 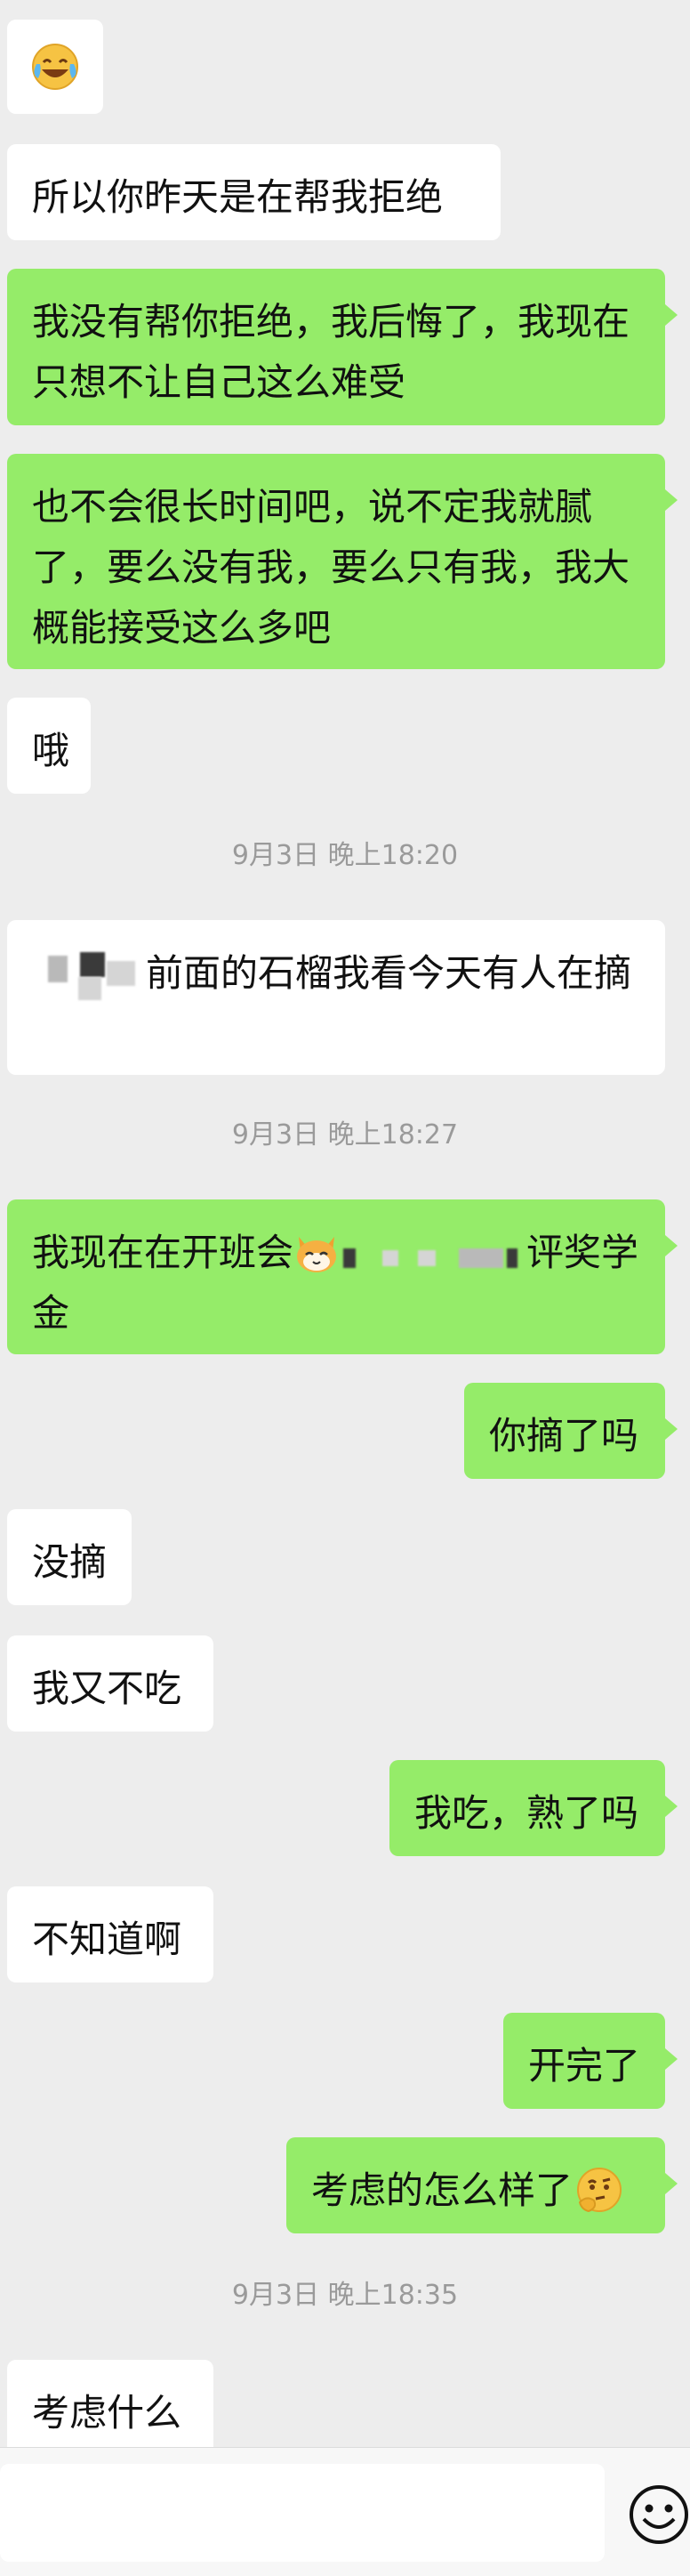 I want to click on message-outgoing: 开完了, so click(x=590, y=2061).